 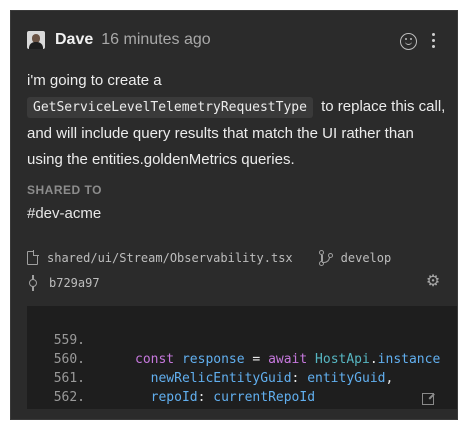 I want to click on code-line: 561. repoId: currentRepoId, so click(x=171, y=377).